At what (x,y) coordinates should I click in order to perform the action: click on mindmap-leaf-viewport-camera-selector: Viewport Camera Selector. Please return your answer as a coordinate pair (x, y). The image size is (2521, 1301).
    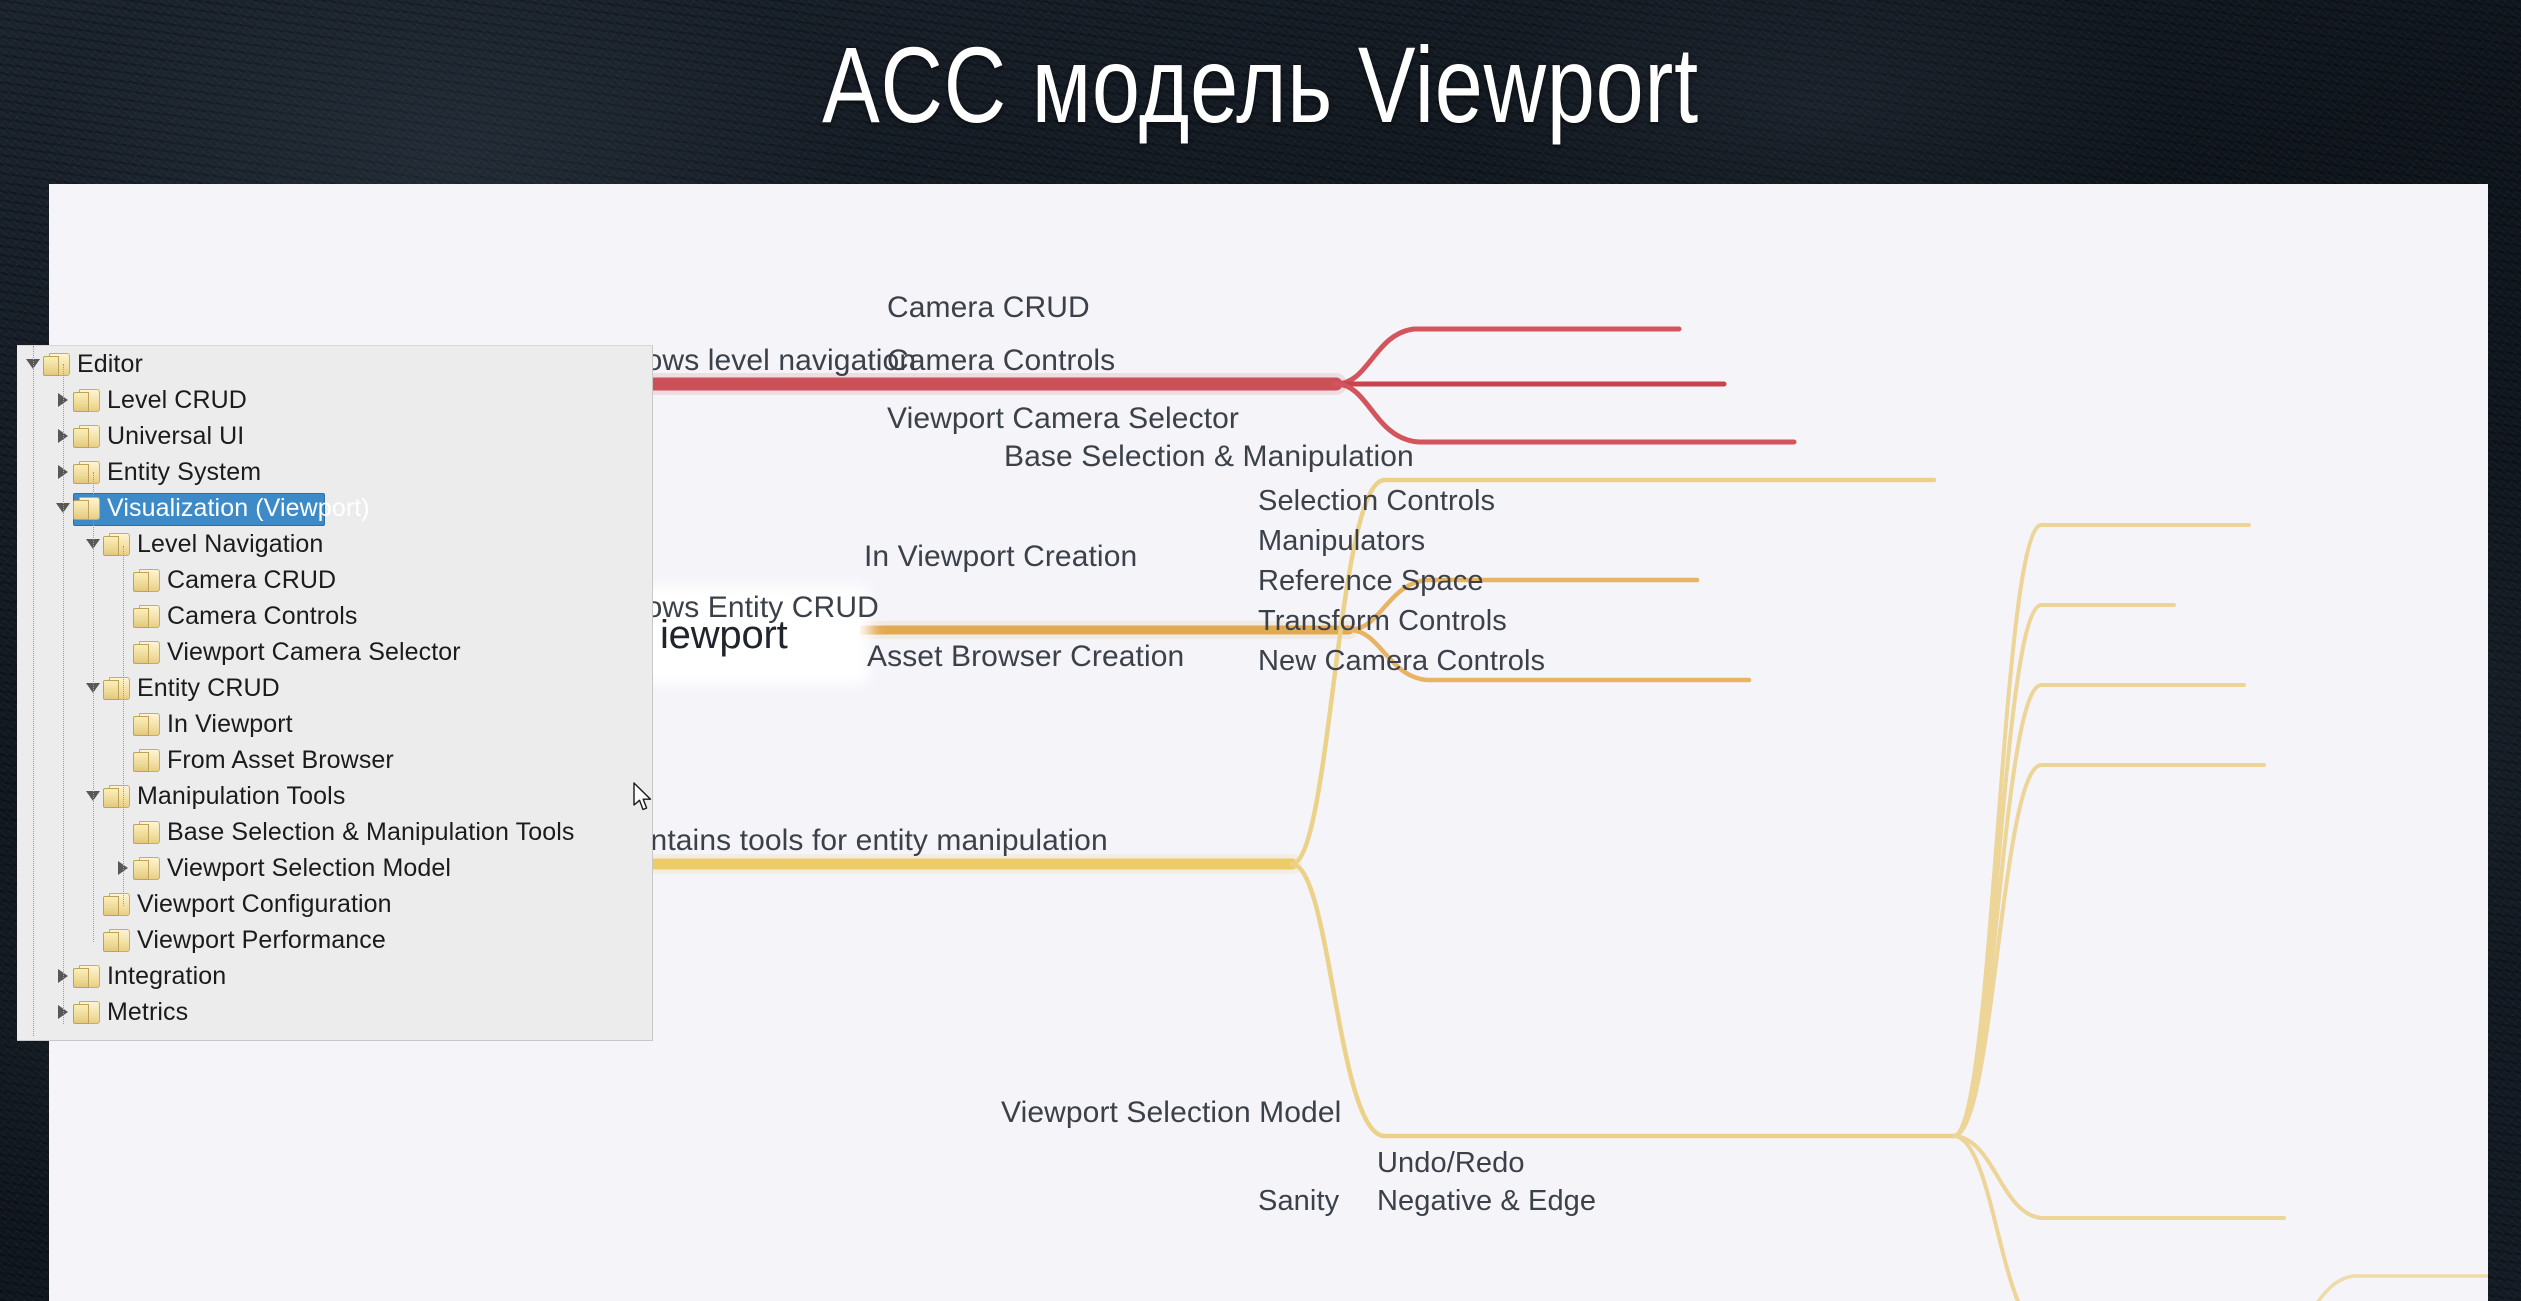
    Looking at the image, I should click on (1063, 419).